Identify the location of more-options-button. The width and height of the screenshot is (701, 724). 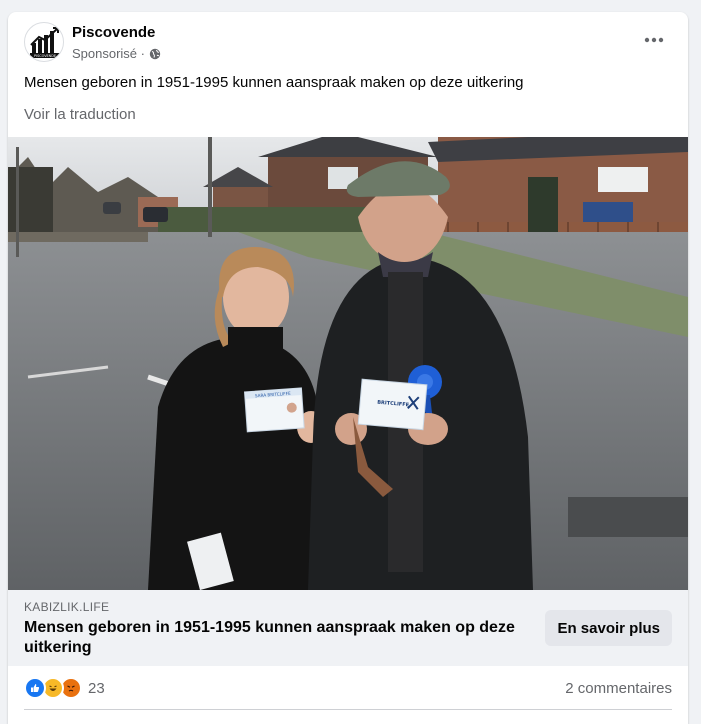
(654, 40).